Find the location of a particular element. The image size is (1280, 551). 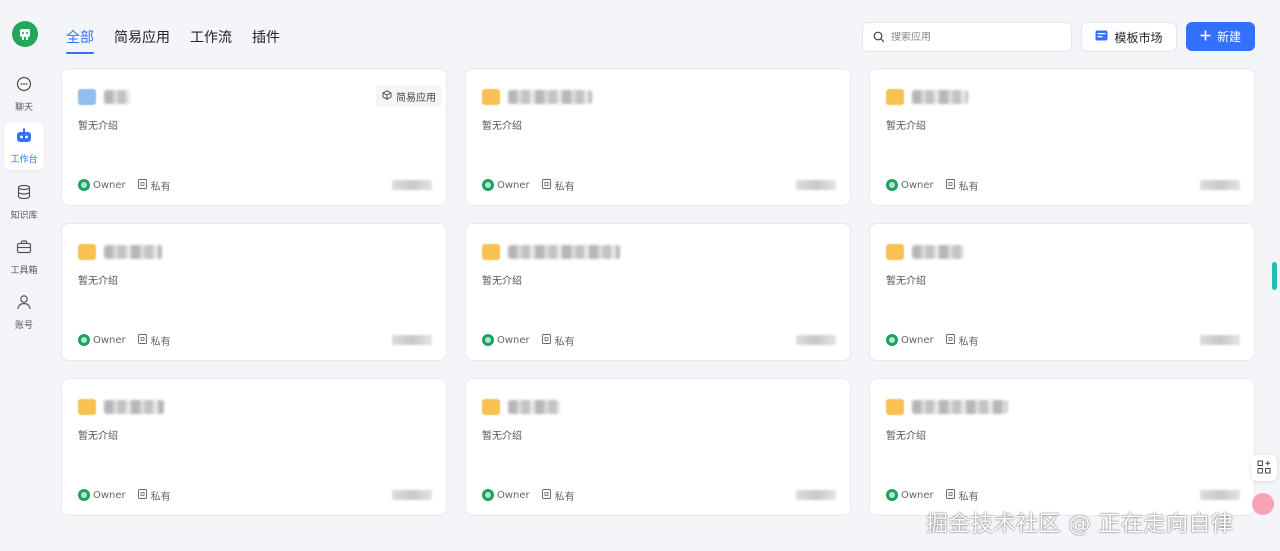

toolbox-icon is located at coordinates (24, 249).